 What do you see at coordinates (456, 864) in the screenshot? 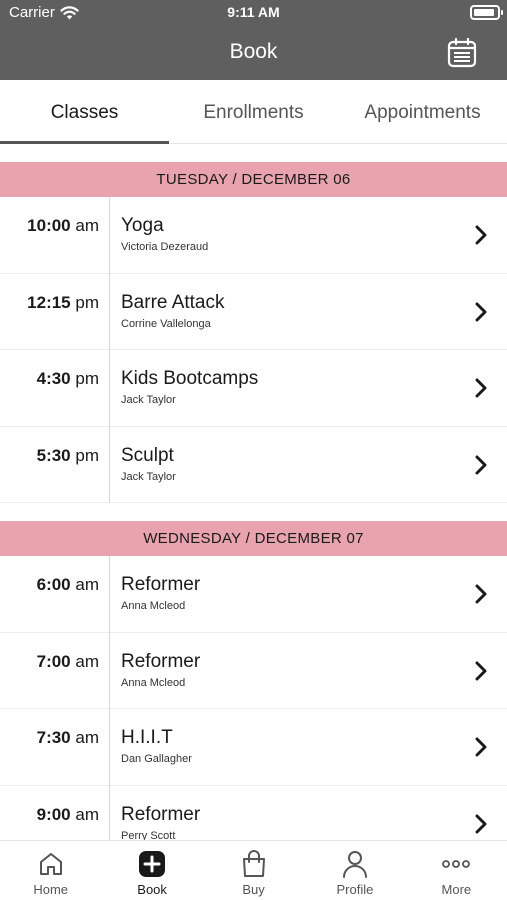
I see `more-dots-icon` at bounding box center [456, 864].